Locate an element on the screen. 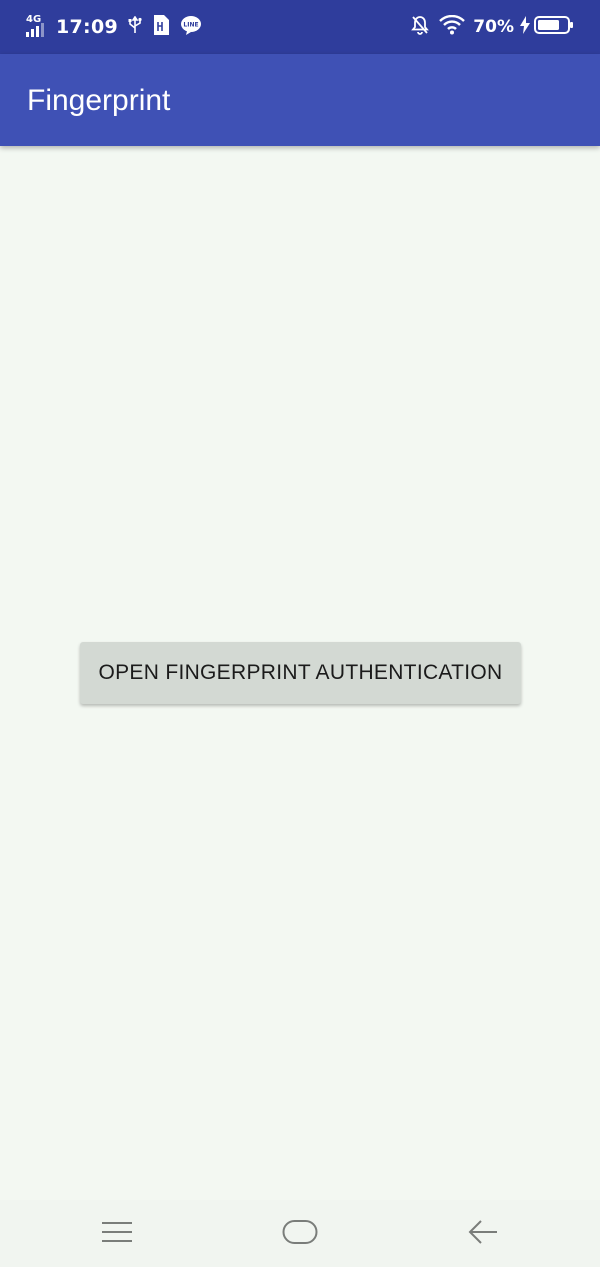 Image resolution: width=600 pixels, height=1267 pixels. back-icon is located at coordinates (483, 1234).